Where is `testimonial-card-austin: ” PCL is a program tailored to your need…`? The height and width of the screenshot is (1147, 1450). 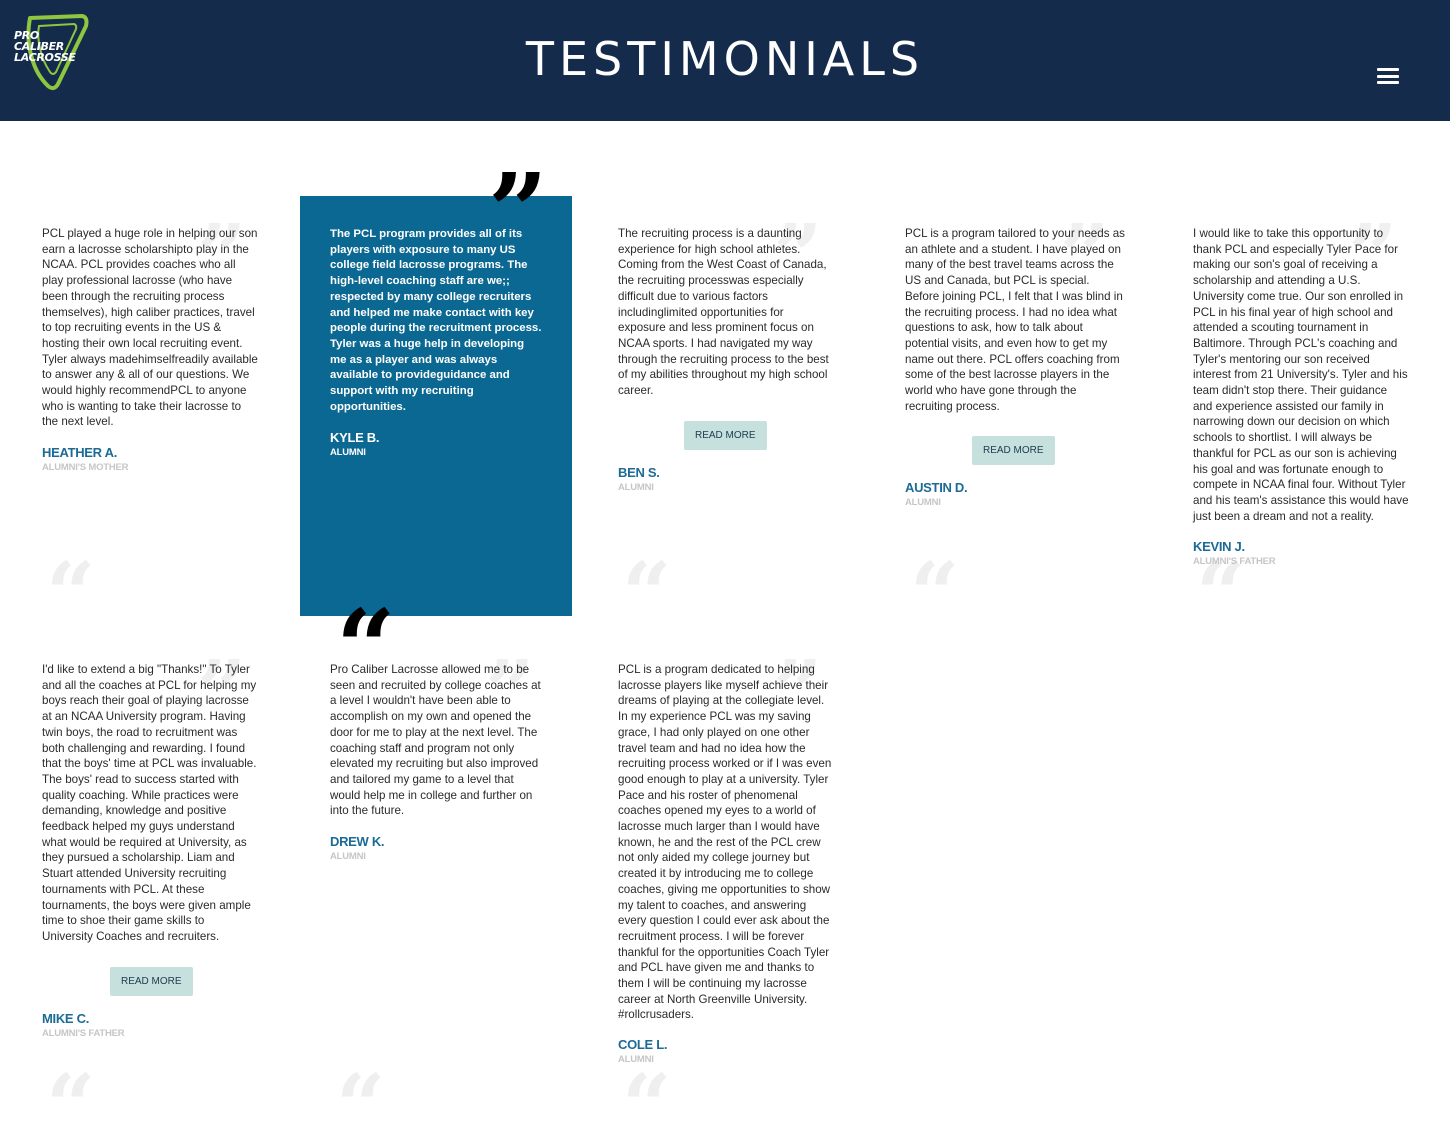 testimonial-card-austin: ” PCL is a program tailored to your need… is located at coordinates (1015, 361).